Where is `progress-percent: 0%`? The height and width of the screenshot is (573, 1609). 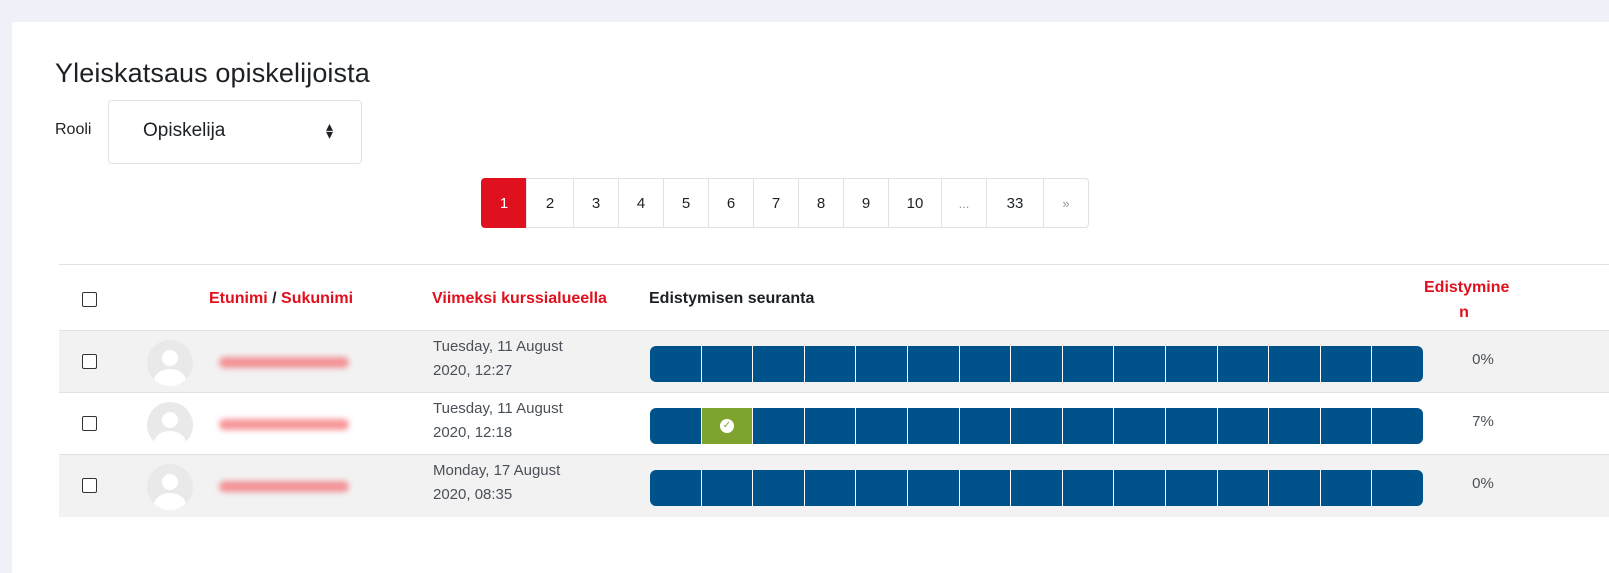
progress-percent: 0% is located at coordinates (1483, 359).